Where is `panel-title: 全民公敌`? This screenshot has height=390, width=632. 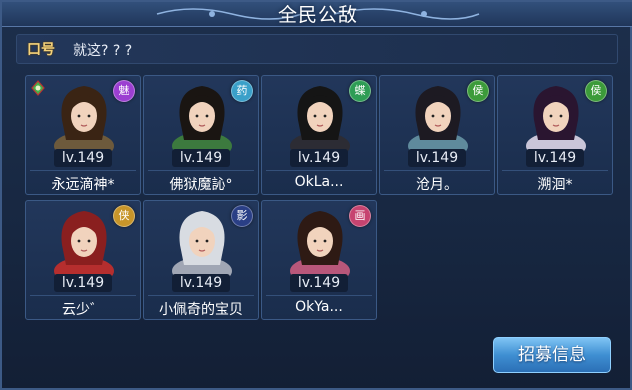 panel-title: 全民公敌 is located at coordinates (317, 15).